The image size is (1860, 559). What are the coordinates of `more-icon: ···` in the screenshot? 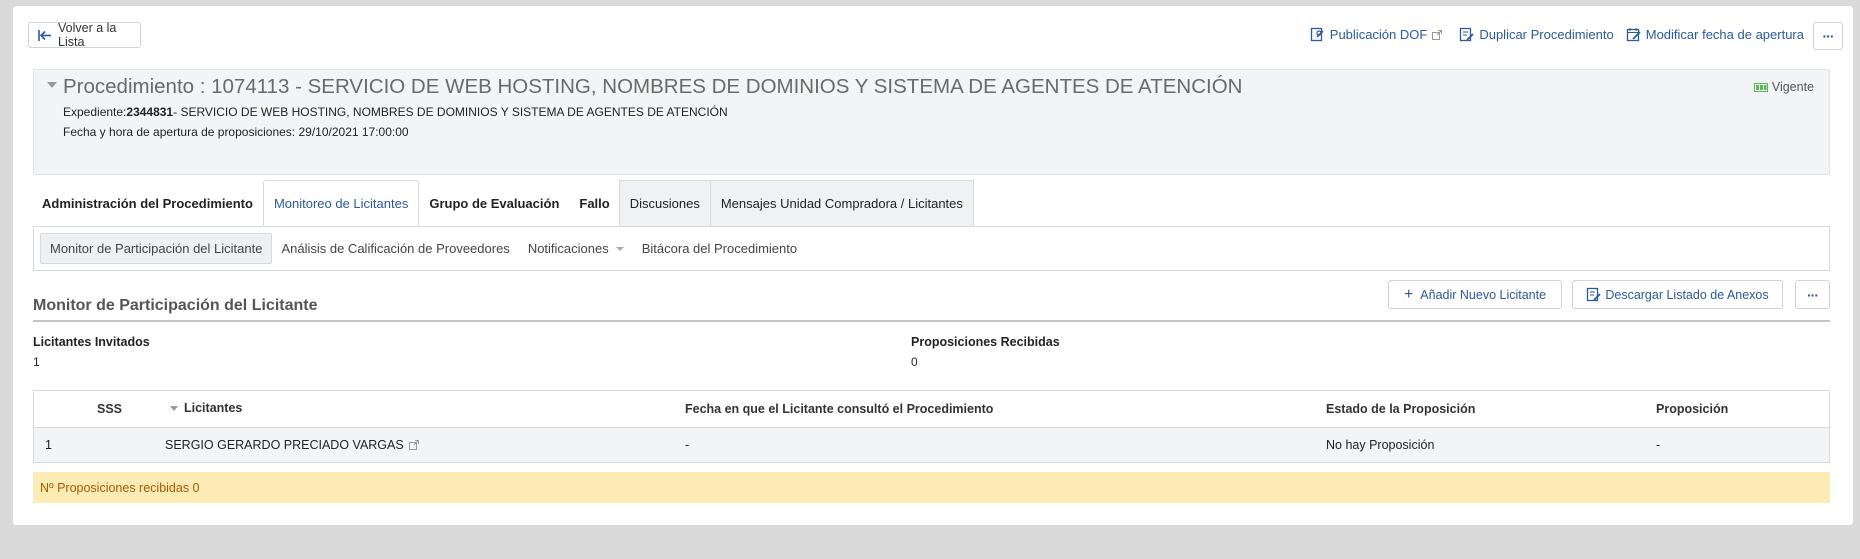 It's located at (1828, 36).